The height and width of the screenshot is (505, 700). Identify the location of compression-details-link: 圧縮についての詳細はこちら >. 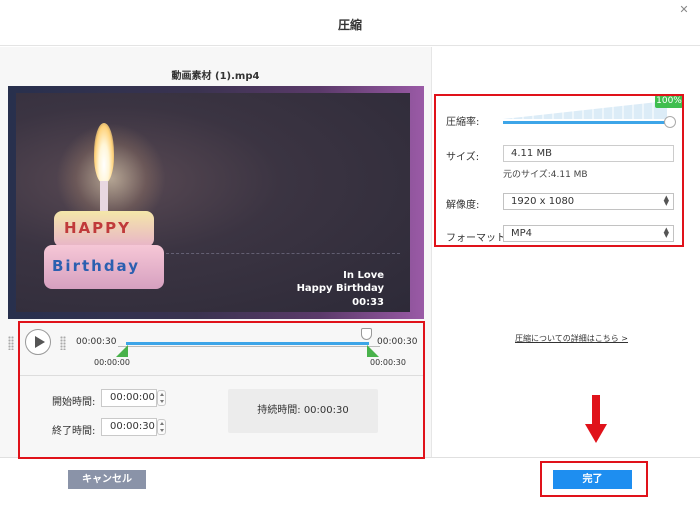
(571, 338).